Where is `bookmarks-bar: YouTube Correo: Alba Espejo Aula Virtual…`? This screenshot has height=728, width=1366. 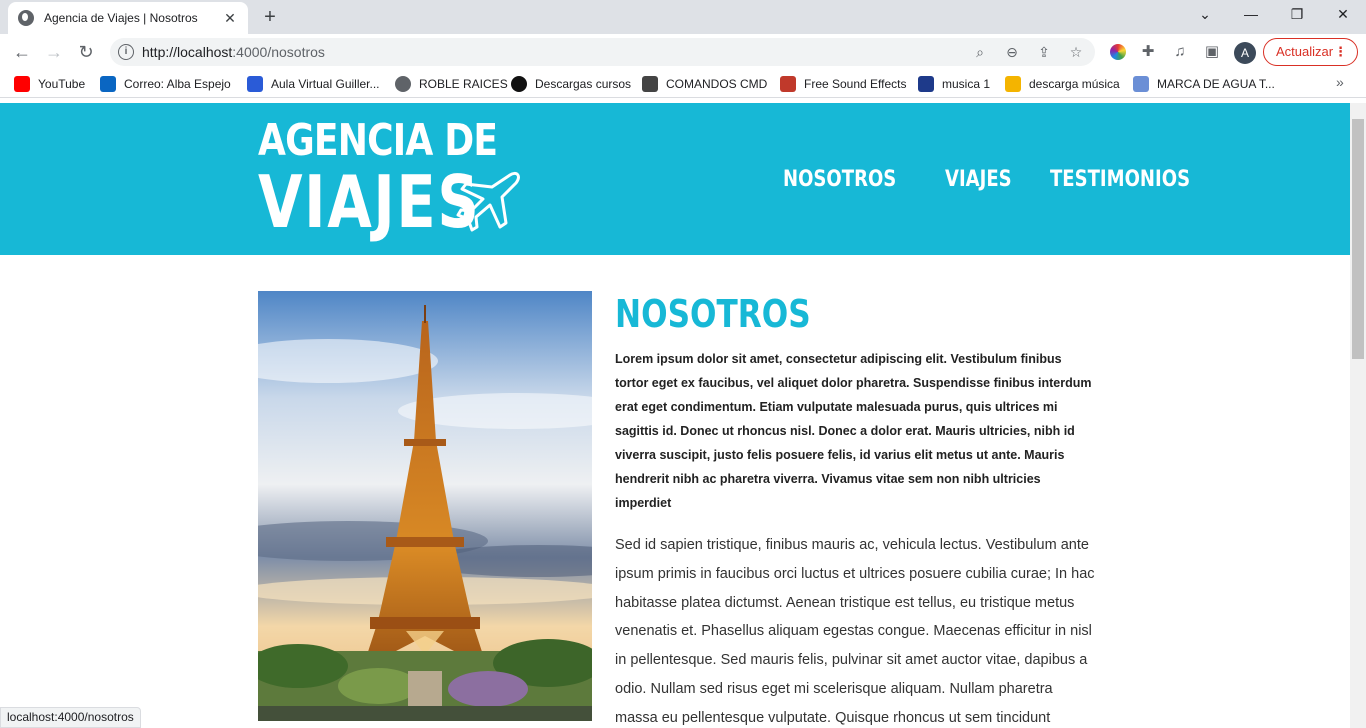 bookmarks-bar: YouTube Correo: Alba Espejo Aula Virtual… is located at coordinates (683, 84).